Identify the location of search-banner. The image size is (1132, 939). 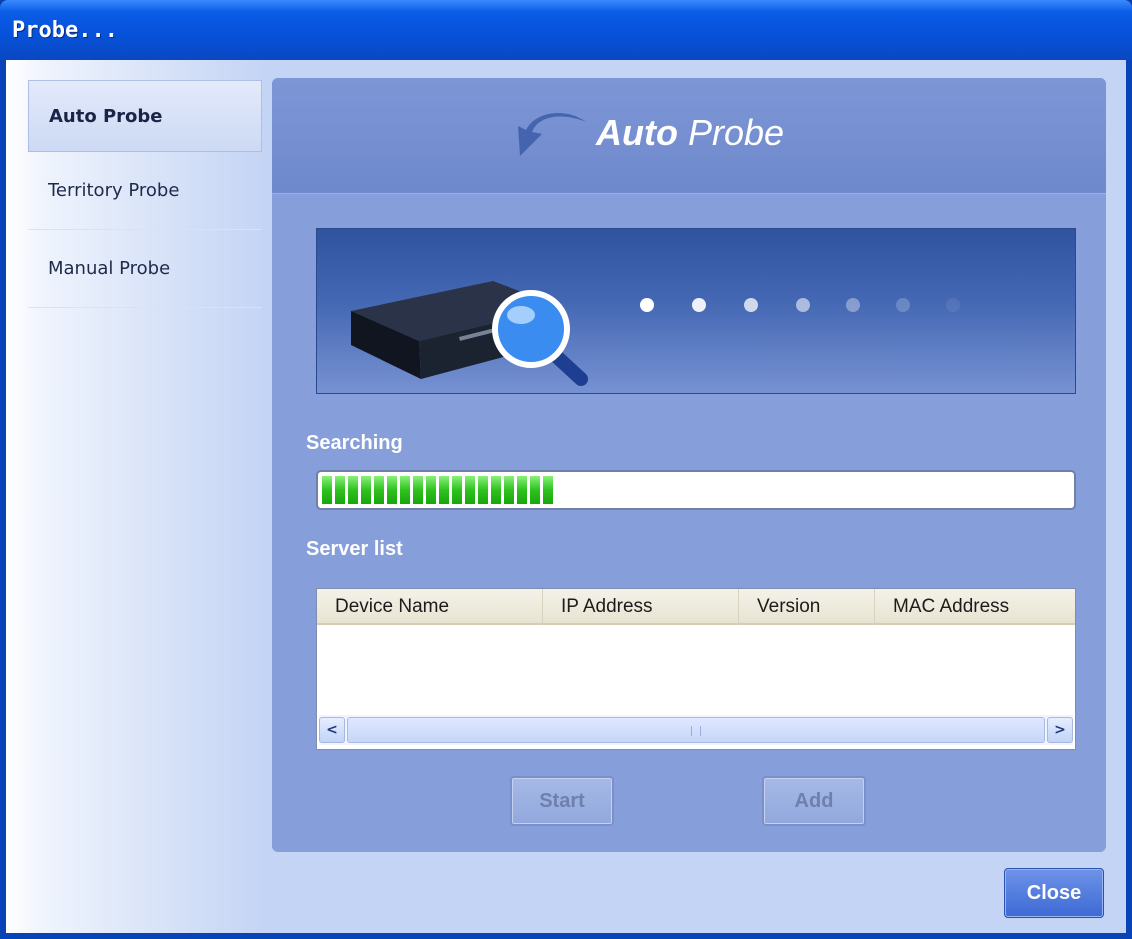
(696, 311).